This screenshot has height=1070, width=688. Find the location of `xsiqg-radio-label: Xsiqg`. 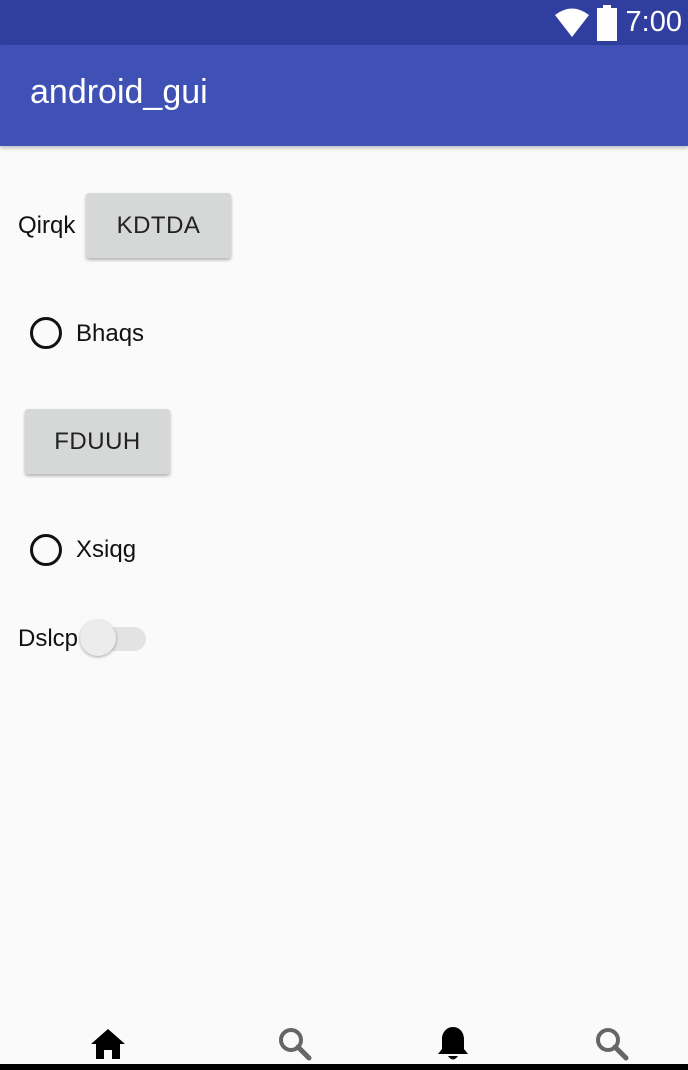

xsiqg-radio-label: Xsiqg is located at coordinates (106, 550).